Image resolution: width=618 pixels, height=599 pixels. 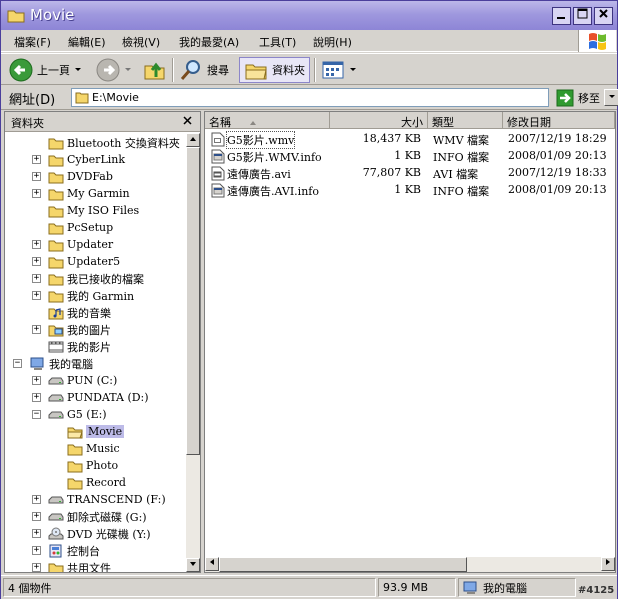 I want to click on tree-item: Photo, so click(x=92, y=465).